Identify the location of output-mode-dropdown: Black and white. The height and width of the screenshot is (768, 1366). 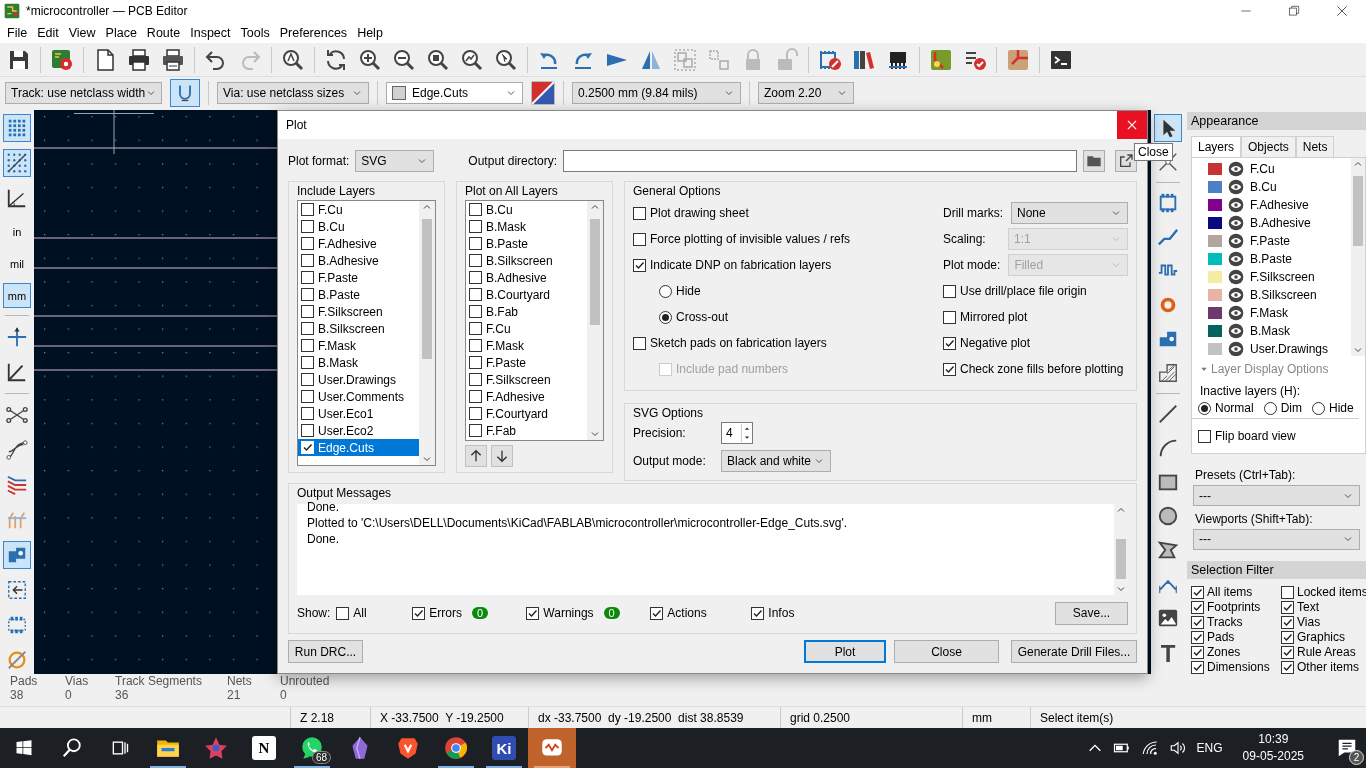
(776, 461).